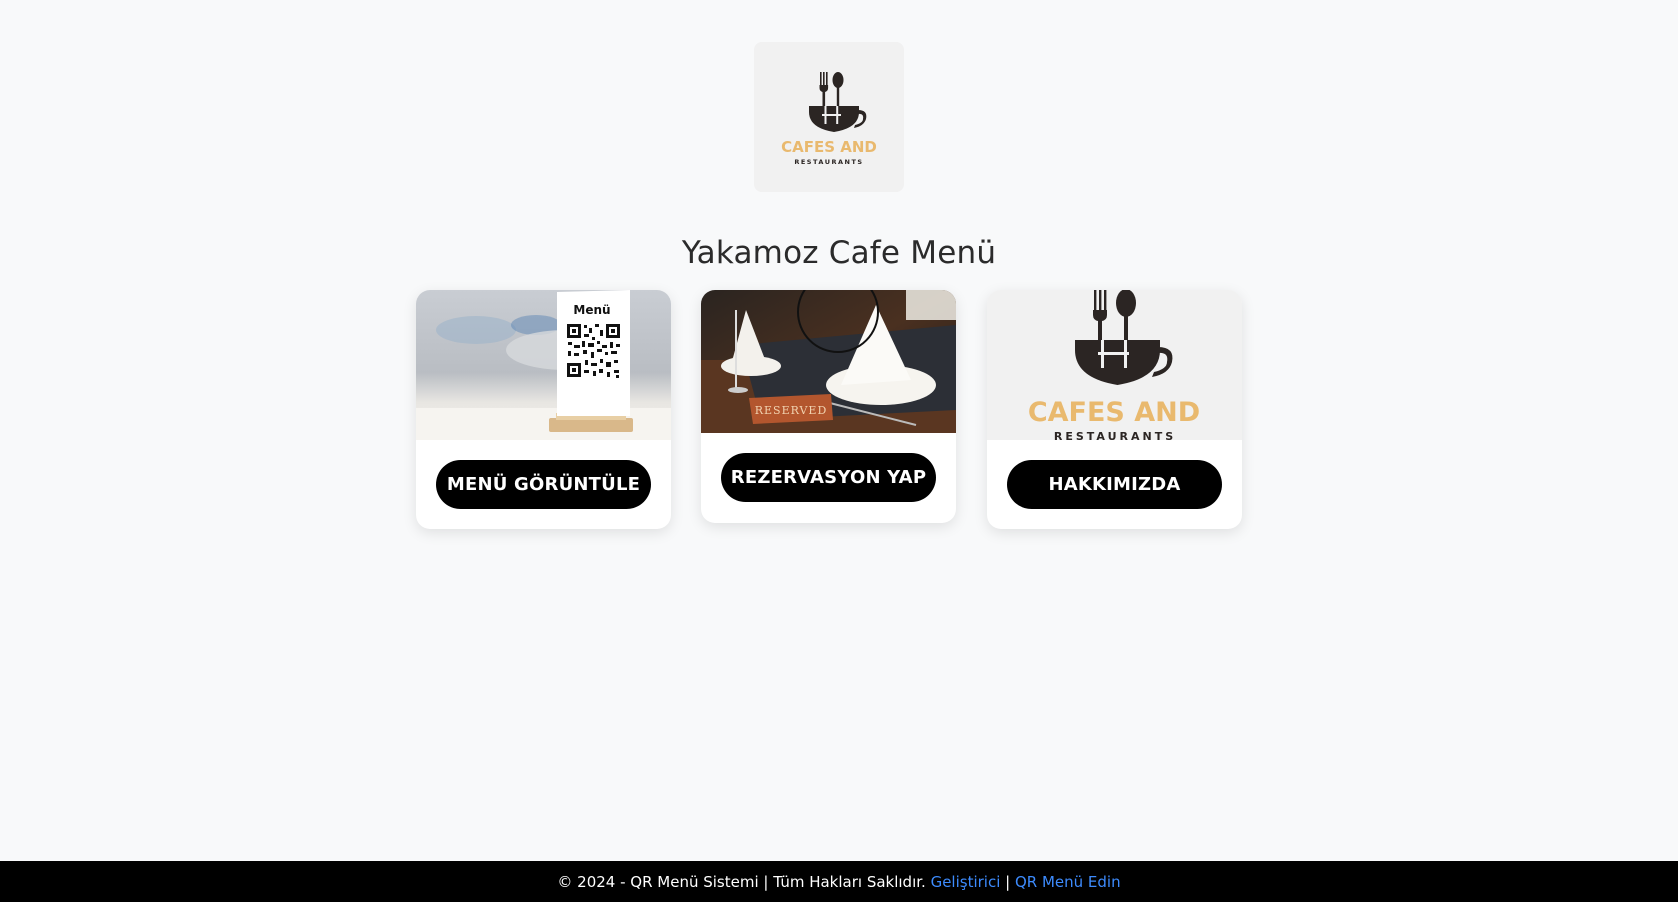 The width and height of the screenshot is (1678, 902). I want to click on get-qr-menu-link: QR Menü Edin, so click(1068, 882).